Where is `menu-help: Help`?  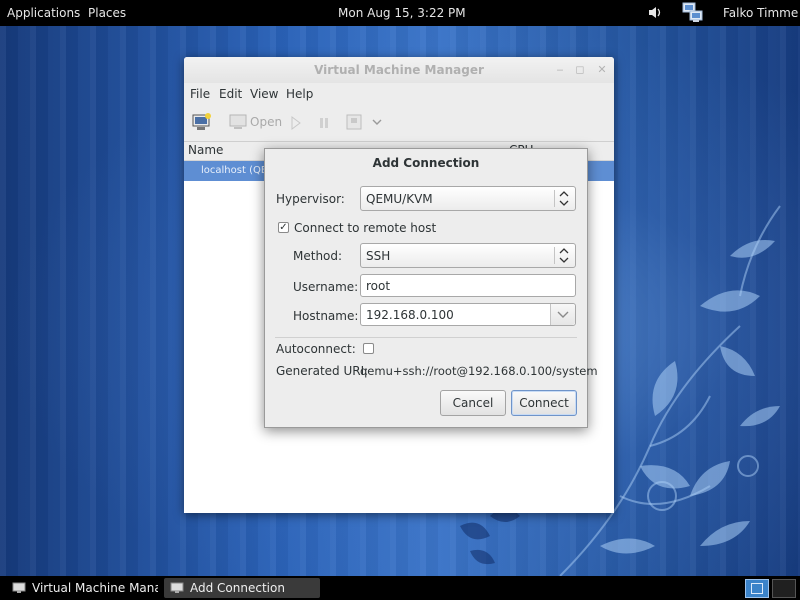
menu-help: Help is located at coordinates (299, 94).